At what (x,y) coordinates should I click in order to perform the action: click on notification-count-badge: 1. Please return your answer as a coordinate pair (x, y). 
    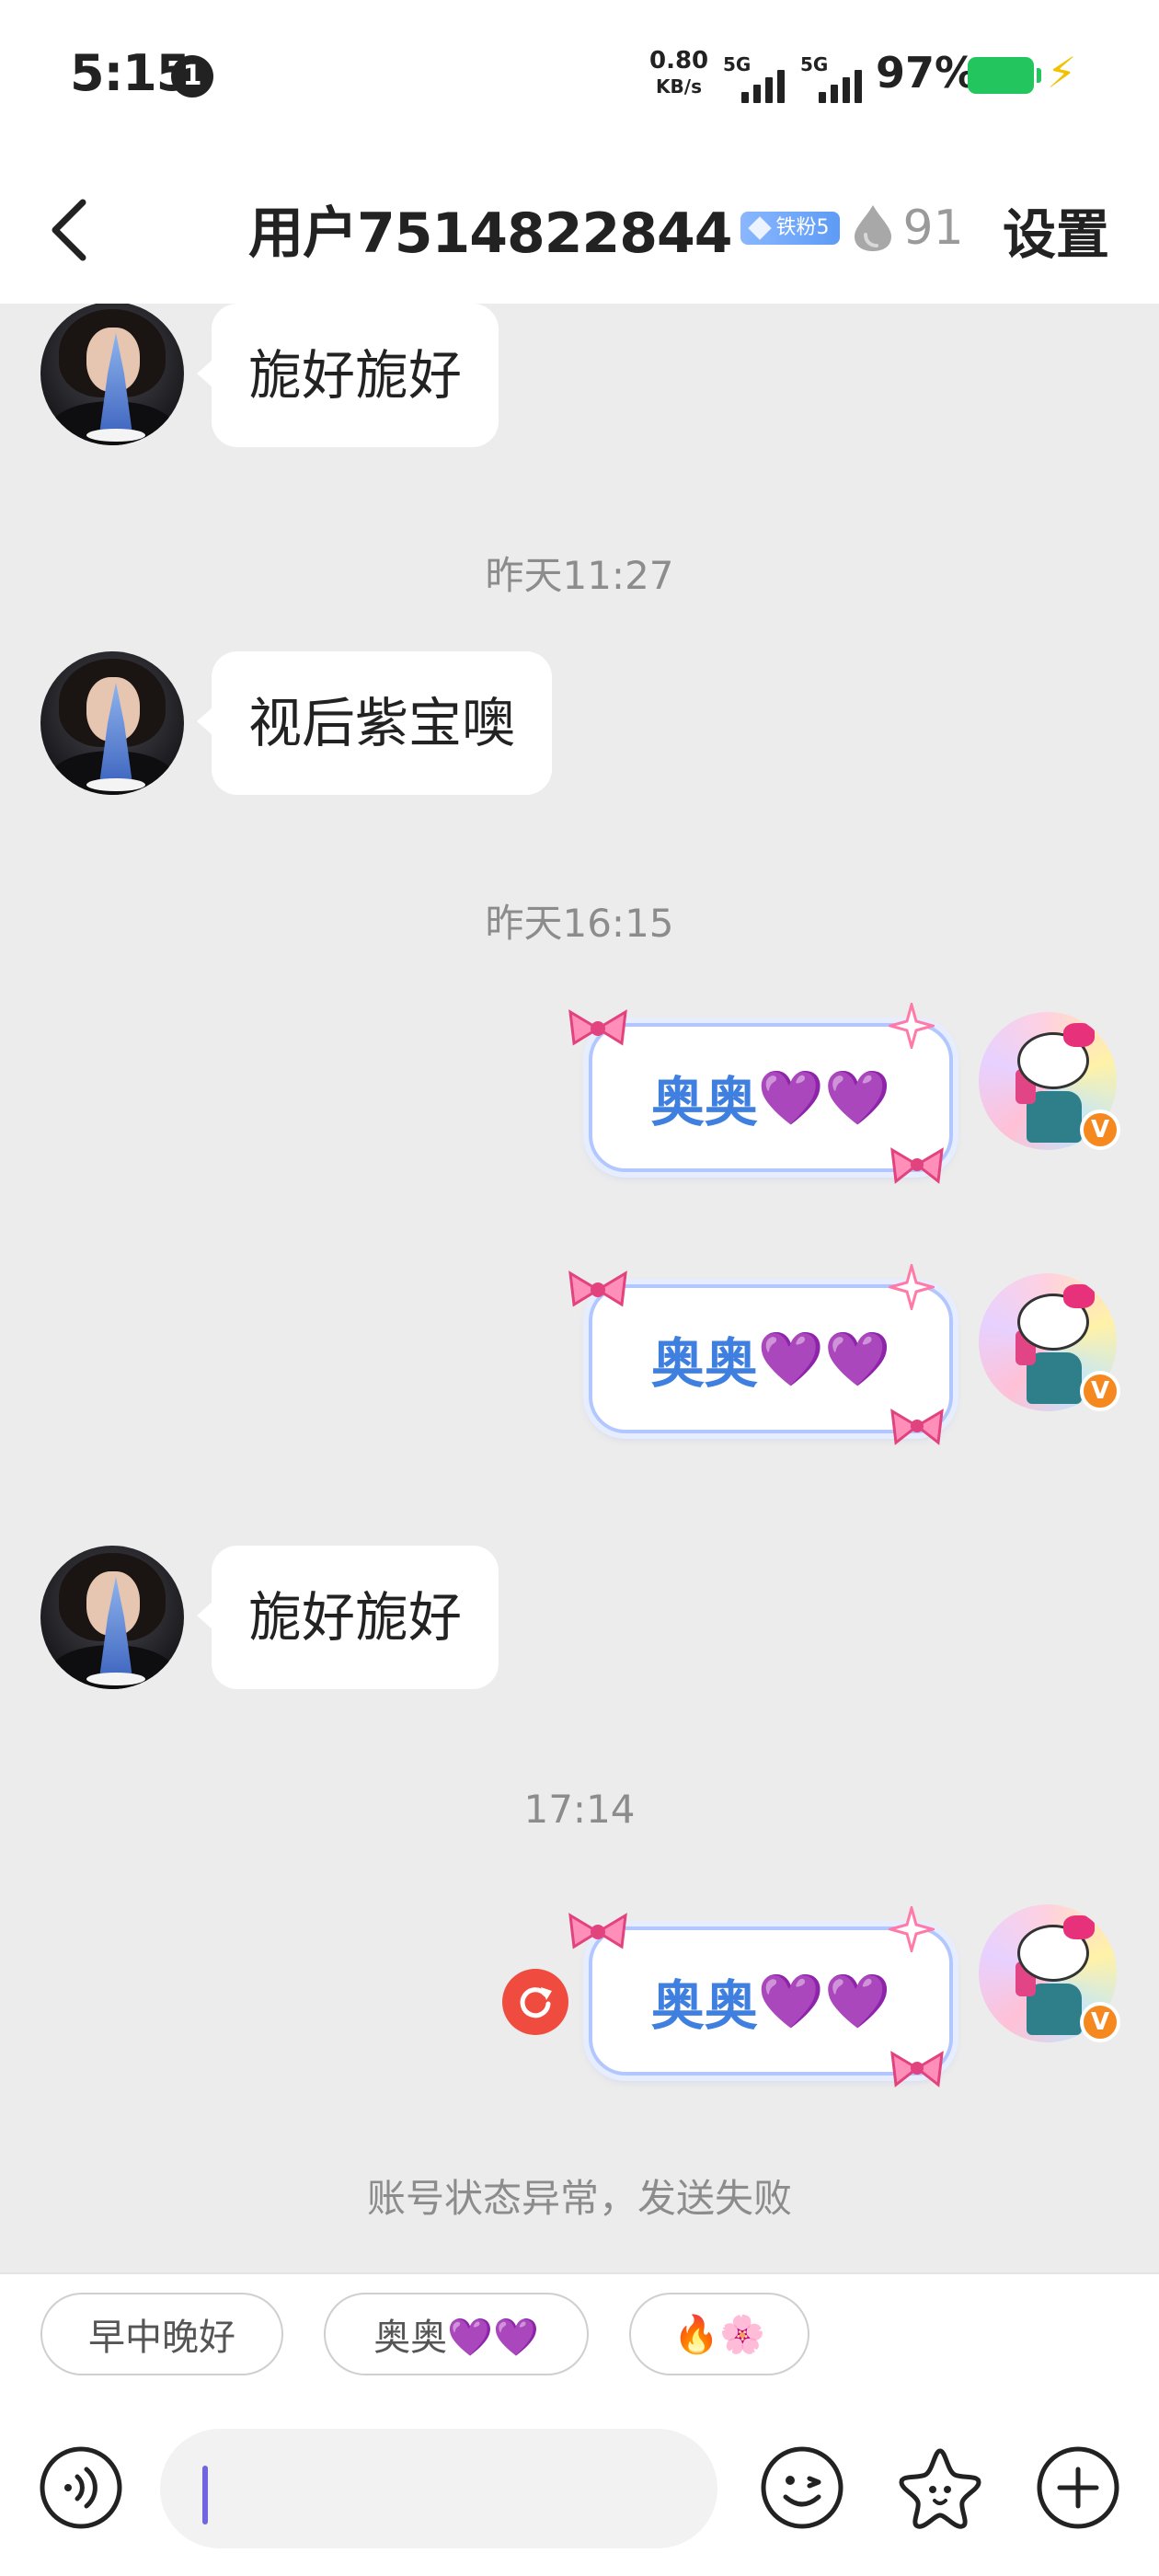
    Looking at the image, I should click on (192, 76).